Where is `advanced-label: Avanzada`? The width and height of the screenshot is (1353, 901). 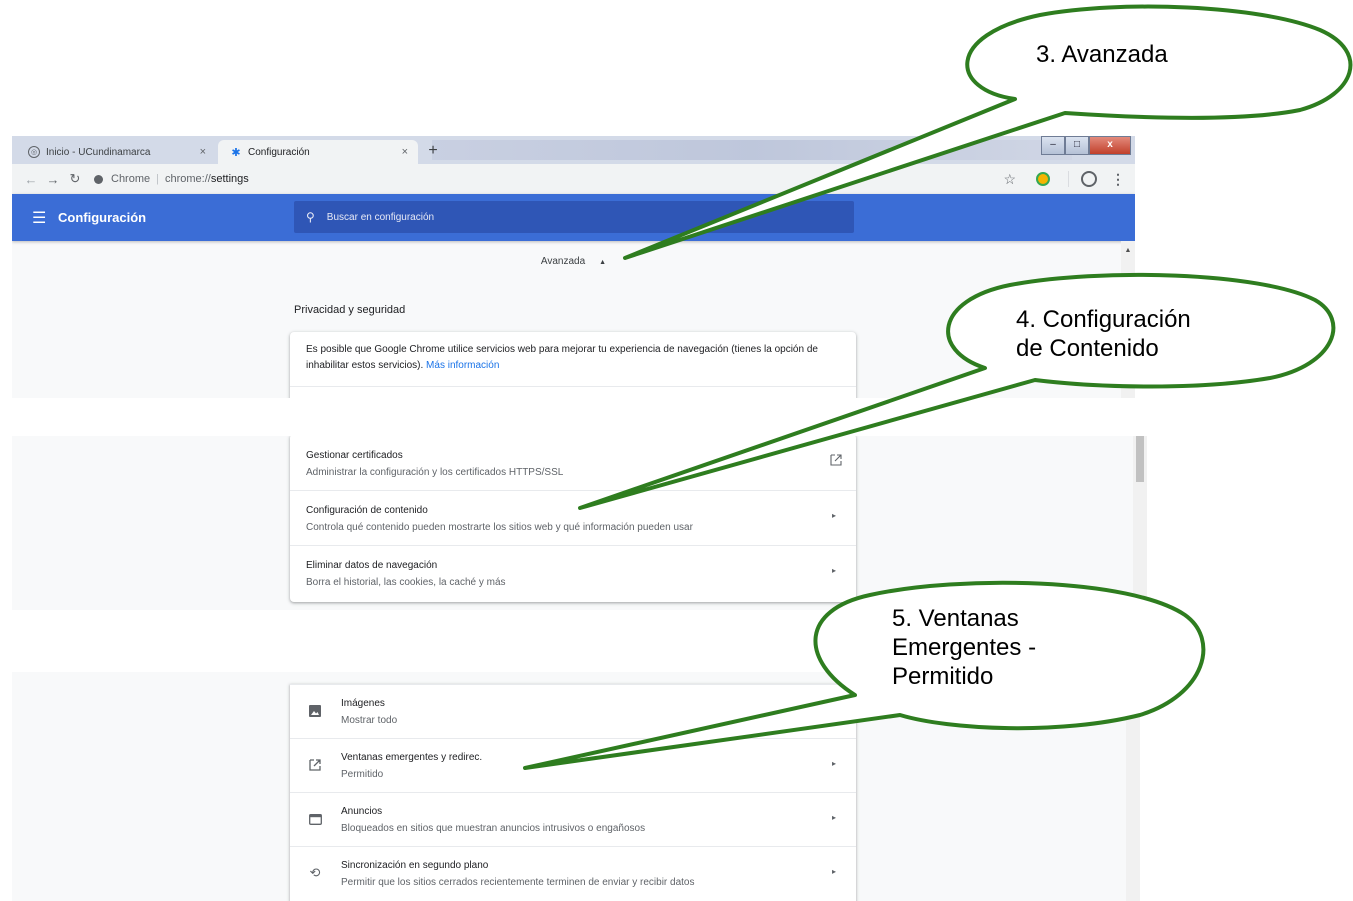
advanced-label: Avanzada is located at coordinates (563, 261).